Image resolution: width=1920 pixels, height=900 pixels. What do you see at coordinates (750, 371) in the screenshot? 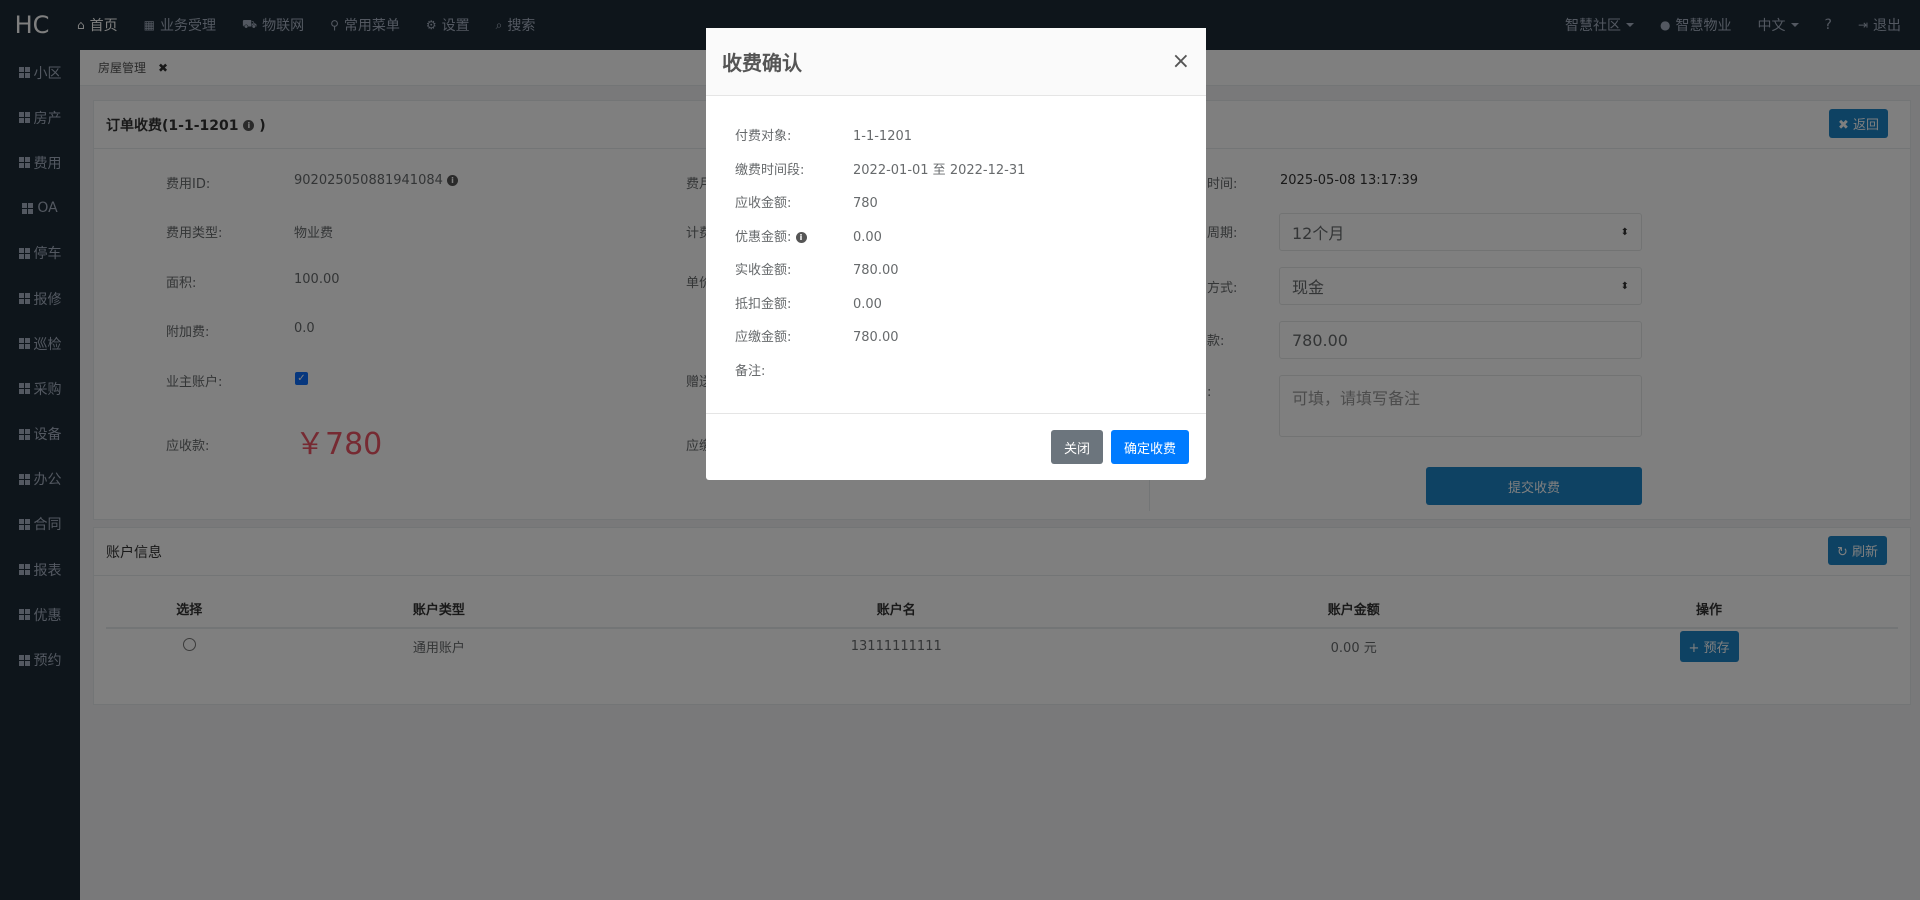
I see `row-label: 备注:` at bounding box center [750, 371].